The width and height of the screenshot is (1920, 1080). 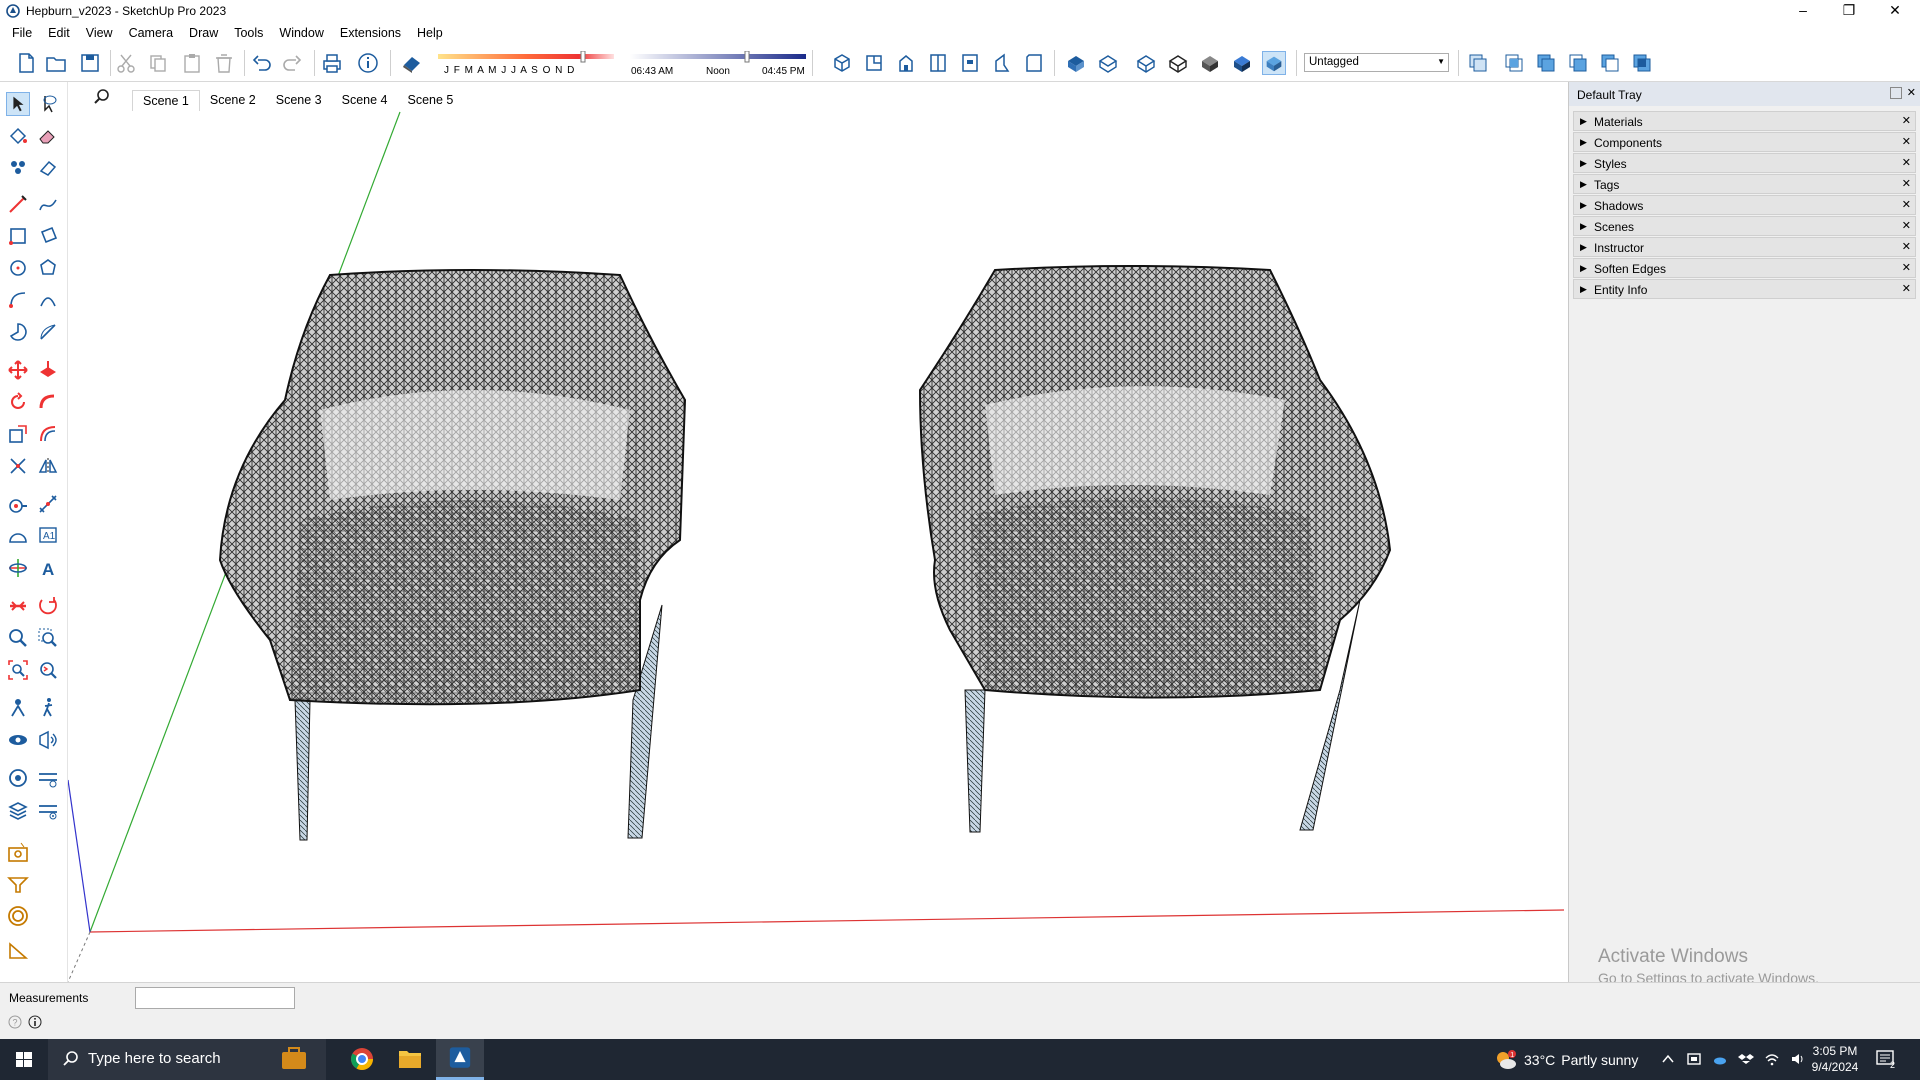 I want to click on scale-tool-icon, so click(x=18, y=434).